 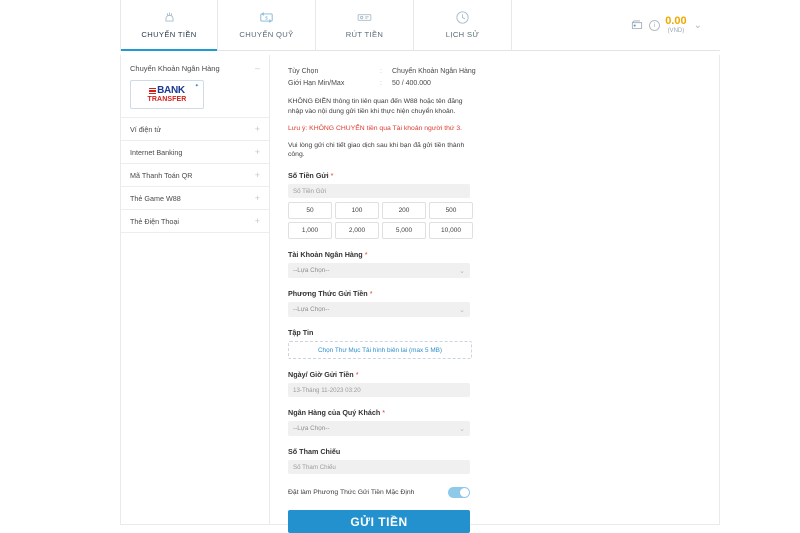 I want to click on reference-label-text: Số Tham Chiếu, so click(x=314, y=452).